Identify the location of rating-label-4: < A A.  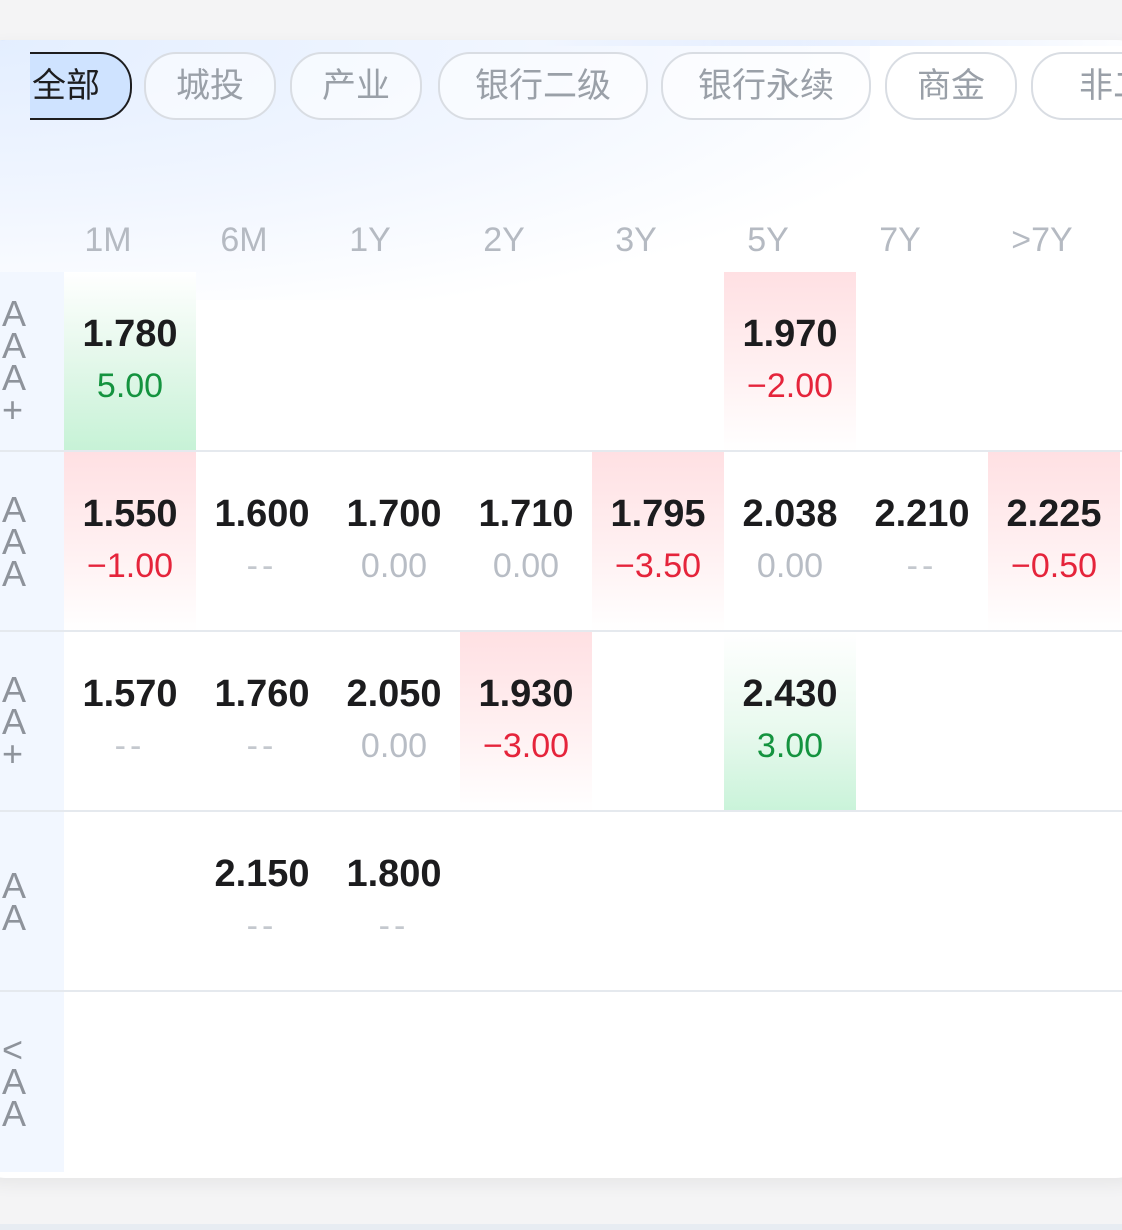
(32, 1082).